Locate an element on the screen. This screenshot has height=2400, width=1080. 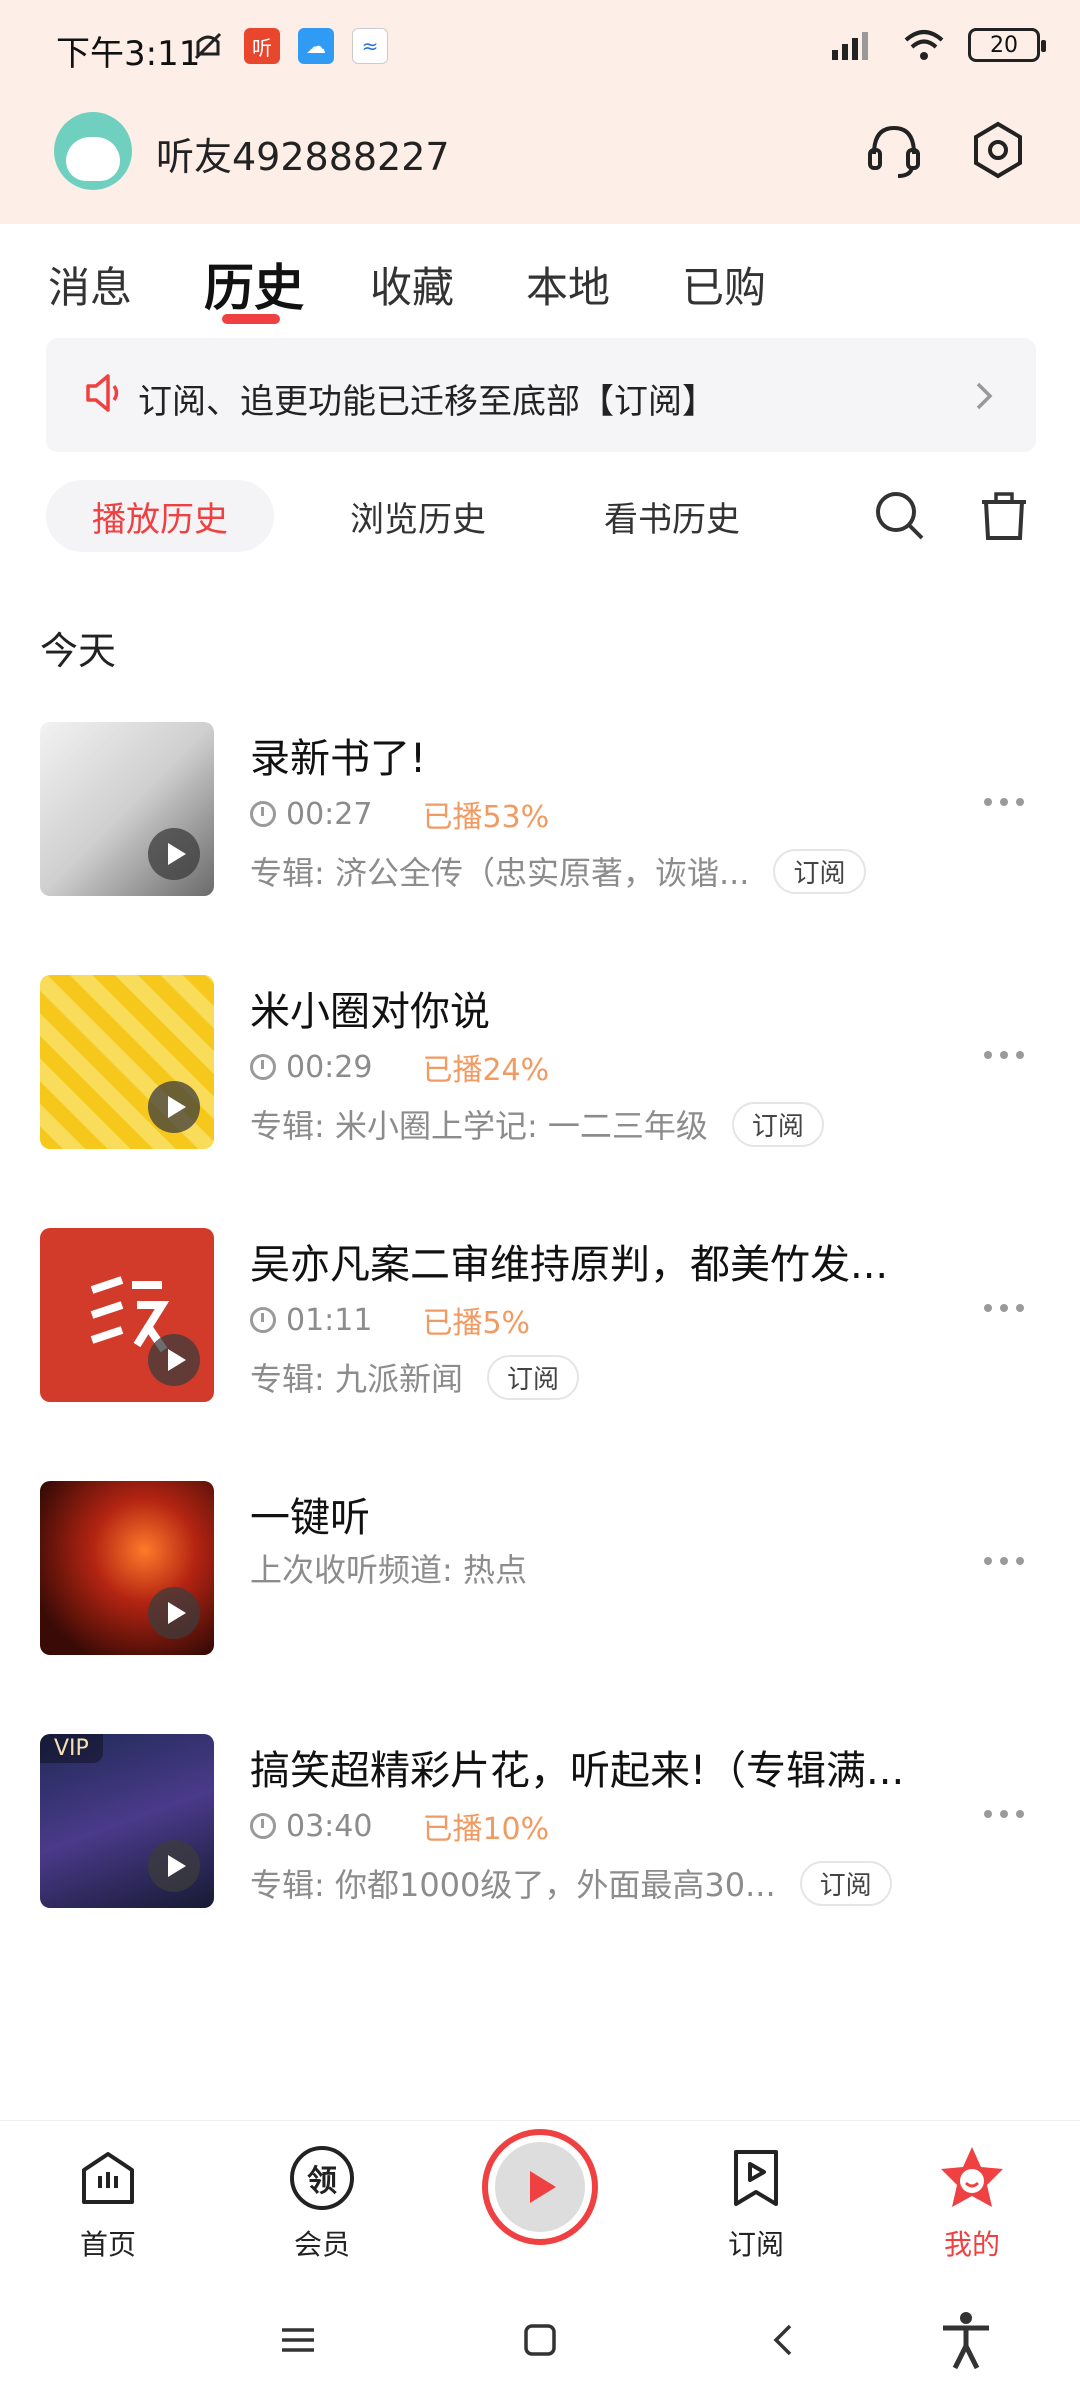
nav-vip-label: 会员 is located at coordinates (321, 2244).